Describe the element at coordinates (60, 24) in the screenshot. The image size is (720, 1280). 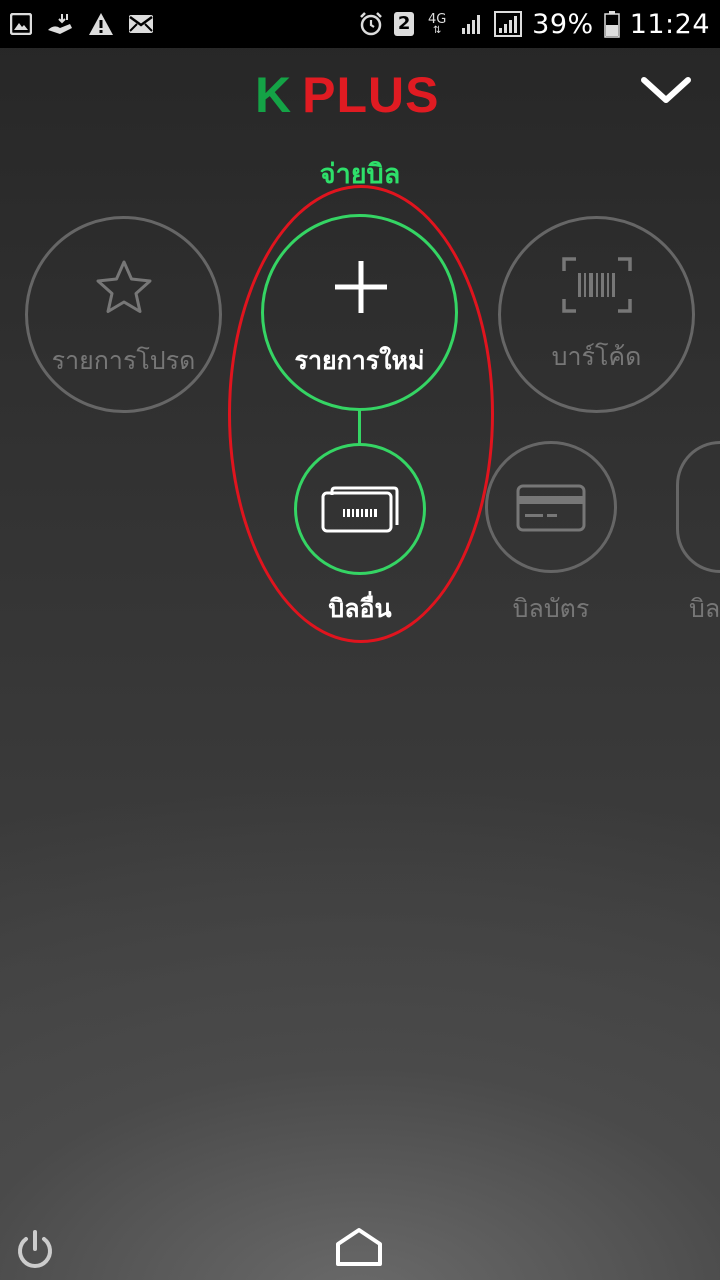
I see `download-icon` at that location.